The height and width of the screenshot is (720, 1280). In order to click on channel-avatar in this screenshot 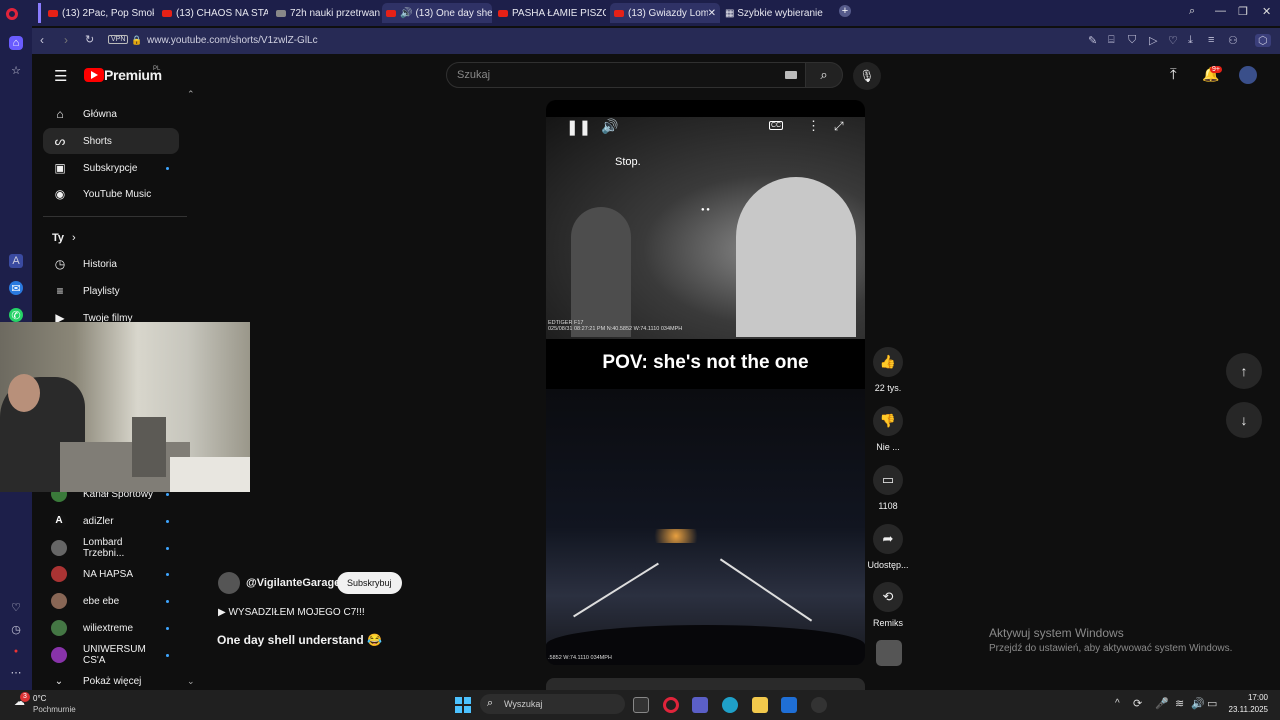, I will do `click(229, 583)`.